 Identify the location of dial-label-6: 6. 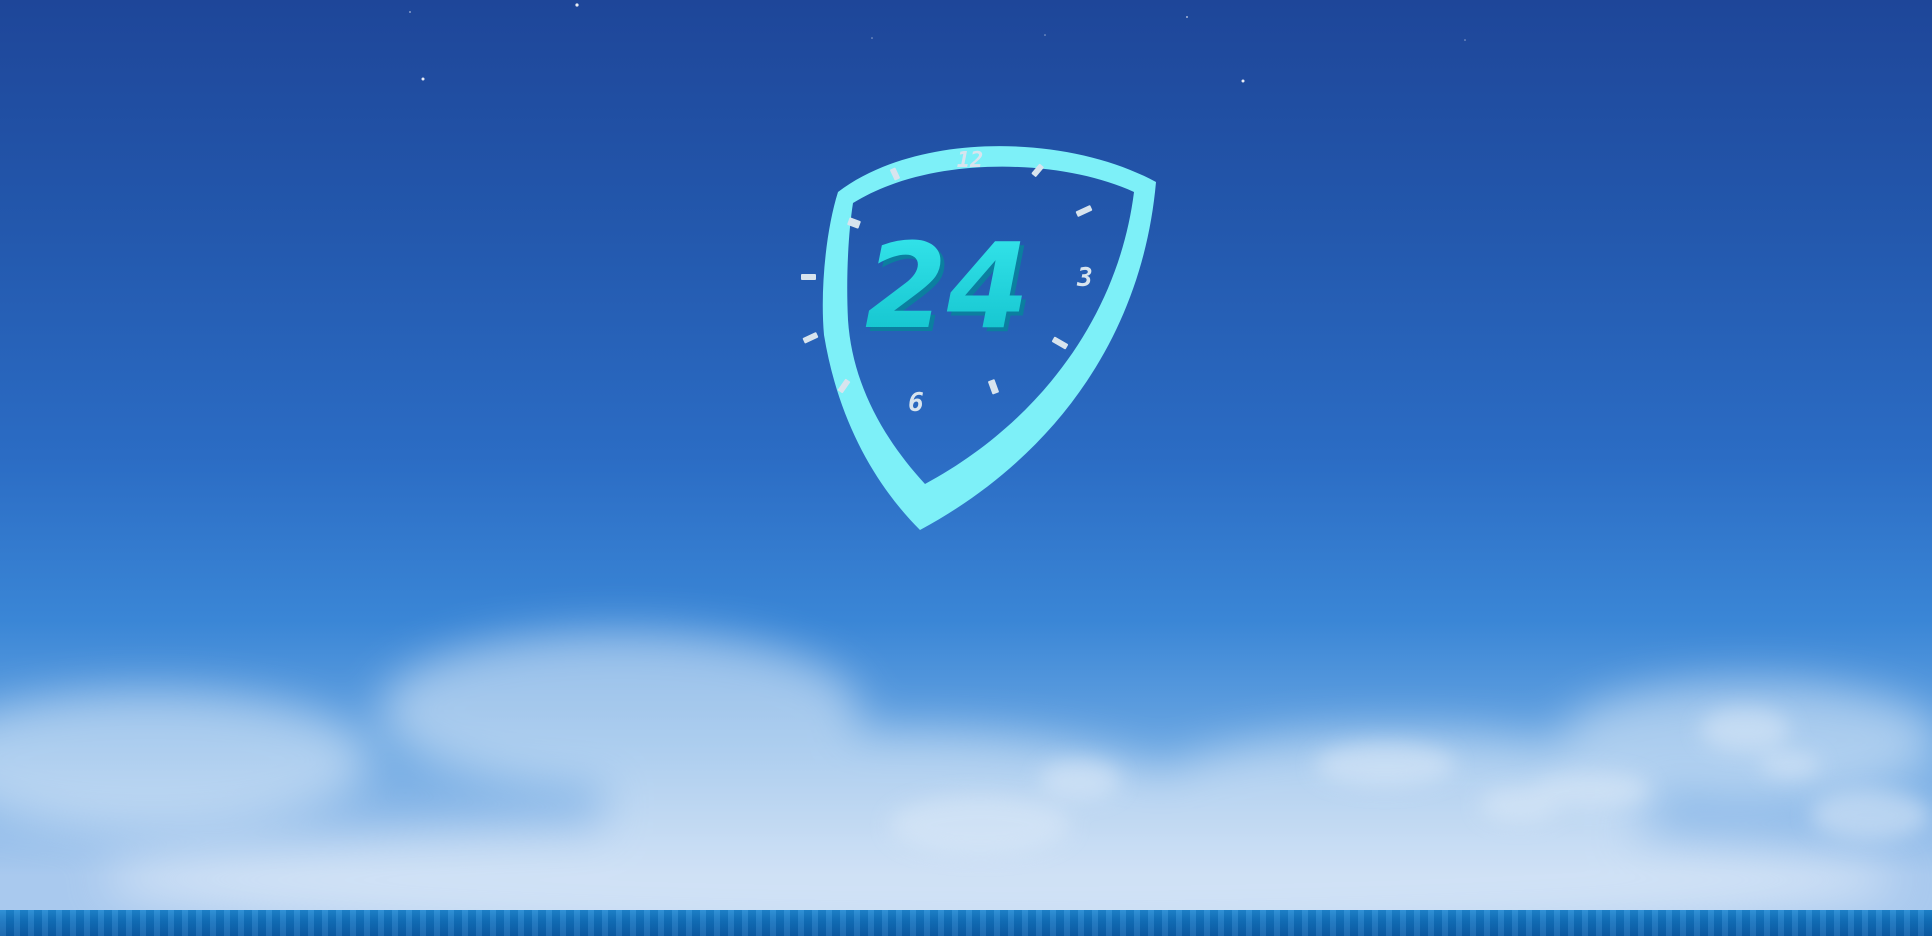
(916, 403).